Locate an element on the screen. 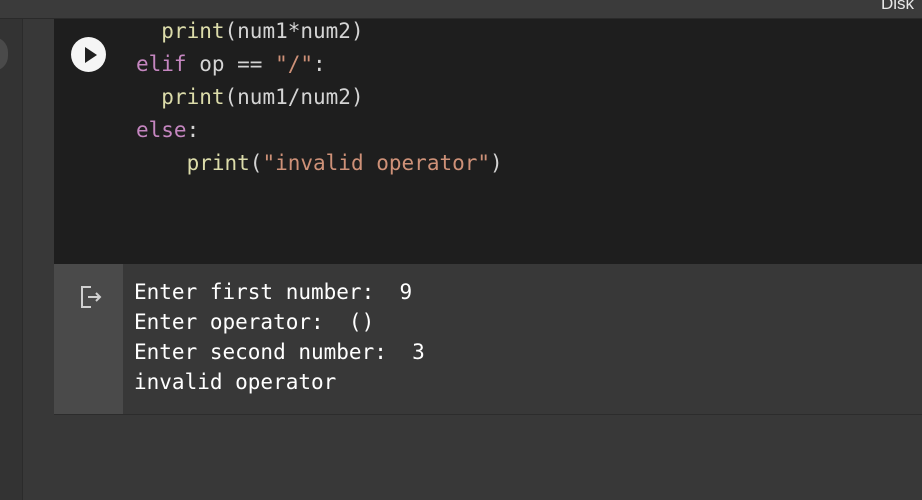 This screenshot has width=922, height=500. code-line: elif op == "/": is located at coordinates (231, 64).